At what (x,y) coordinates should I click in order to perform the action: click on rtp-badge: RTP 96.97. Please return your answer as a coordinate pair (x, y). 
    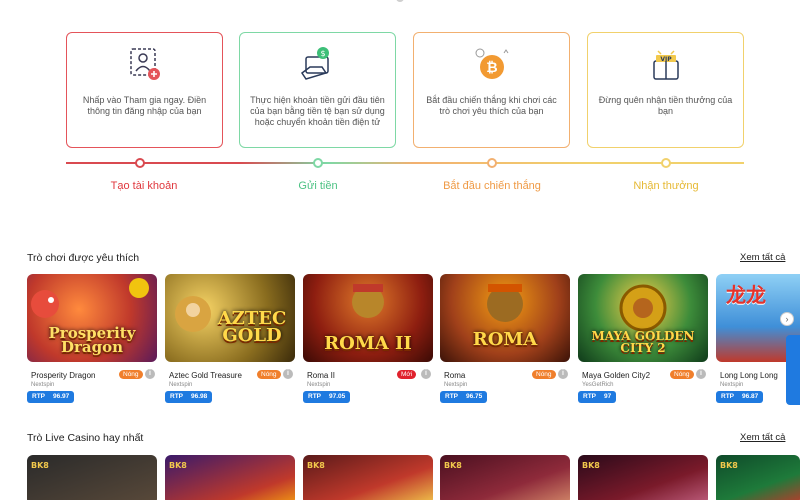
    Looking at the image, I should click on (51, 397).